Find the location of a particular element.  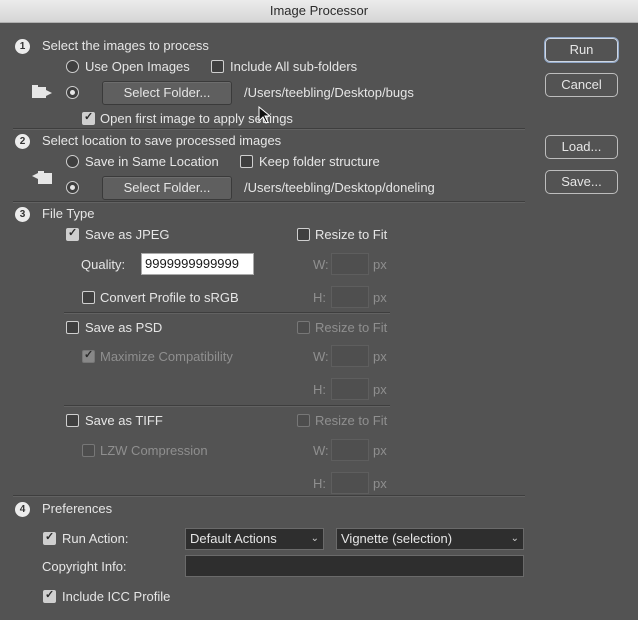

jpeg-resize-checkbox is located at coordinates (303, 234).